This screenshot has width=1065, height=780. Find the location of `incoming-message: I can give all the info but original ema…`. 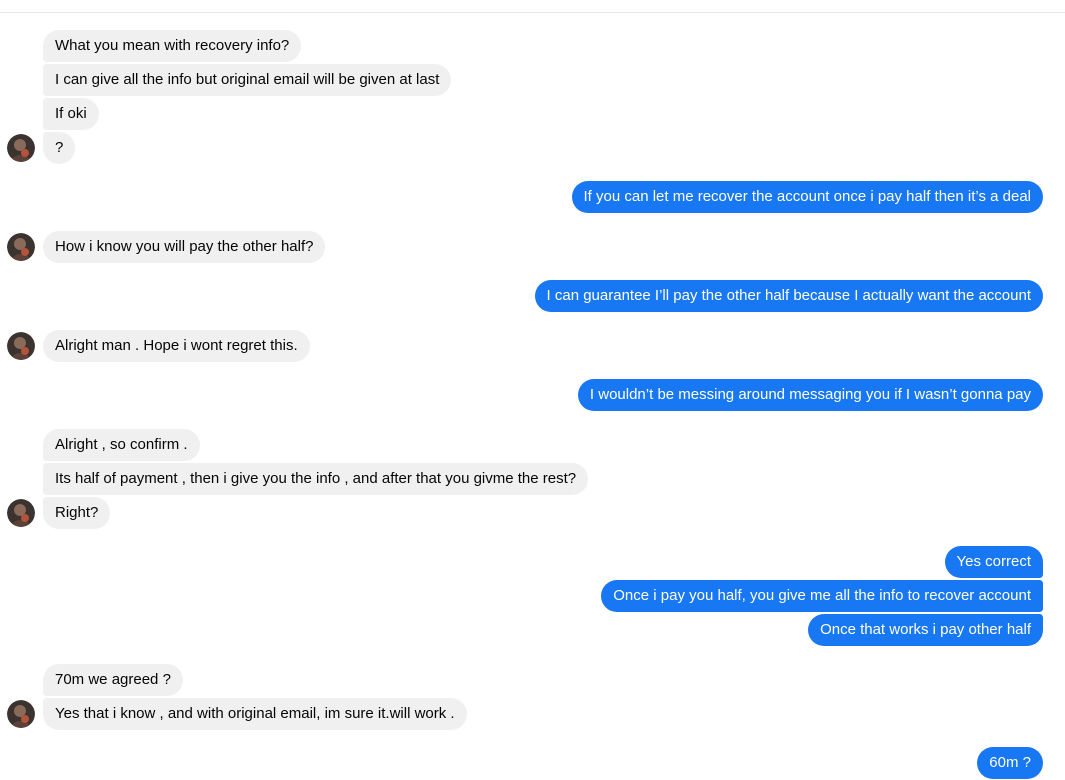

incoming-message: I can give all the info but original ema… is located at coordinates (247, 80).